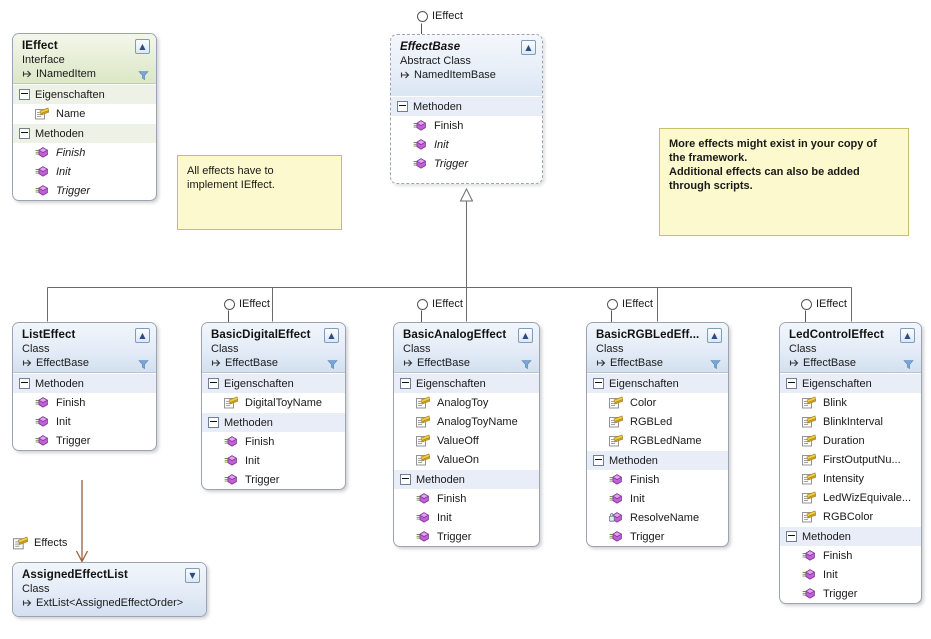  What do you see at coordinates (444, 517) in the screenshot?
I see `member-label: Init` at bounding box center [444, 517].